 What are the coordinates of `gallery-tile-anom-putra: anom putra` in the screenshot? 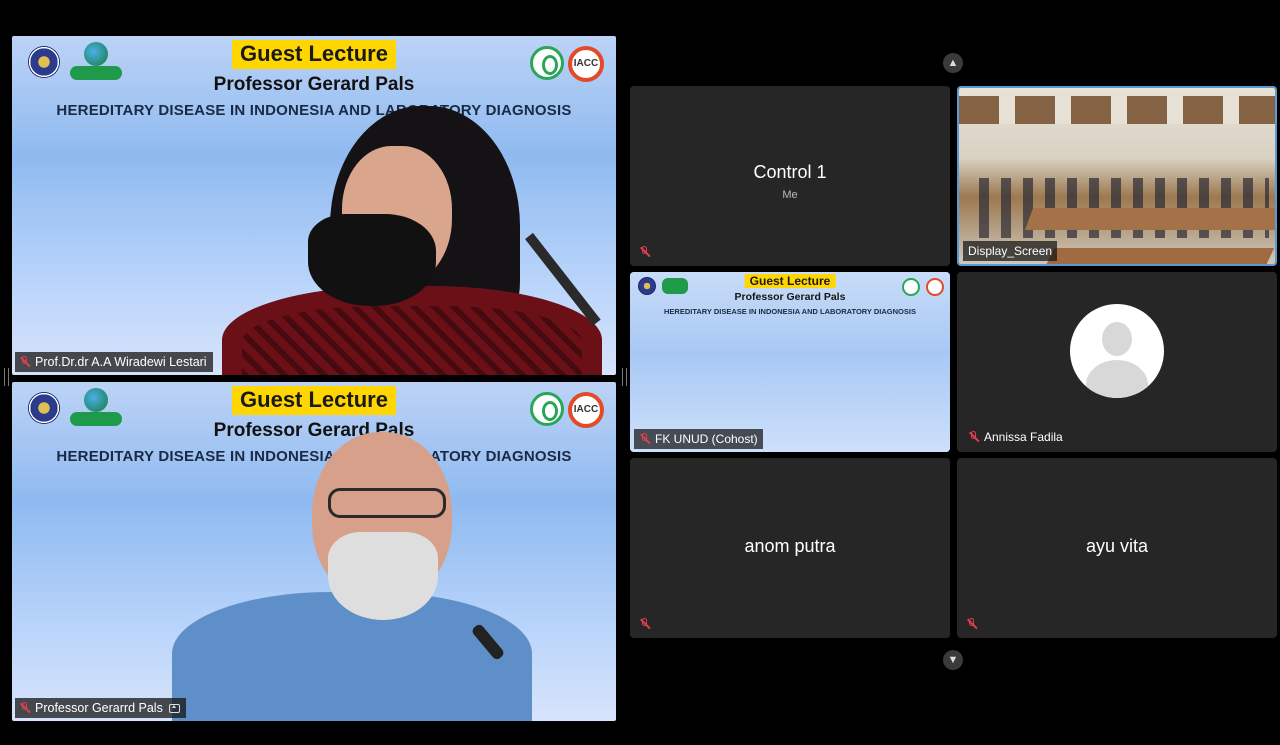 It's located at (790, 548).